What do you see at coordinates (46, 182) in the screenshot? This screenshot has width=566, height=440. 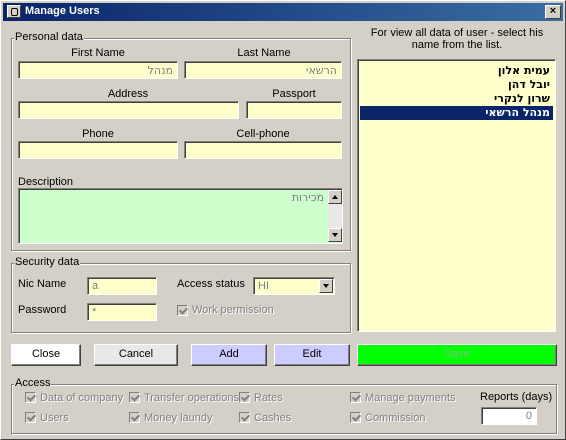 I see `description-label: Description` at bounding box center [46, 182].